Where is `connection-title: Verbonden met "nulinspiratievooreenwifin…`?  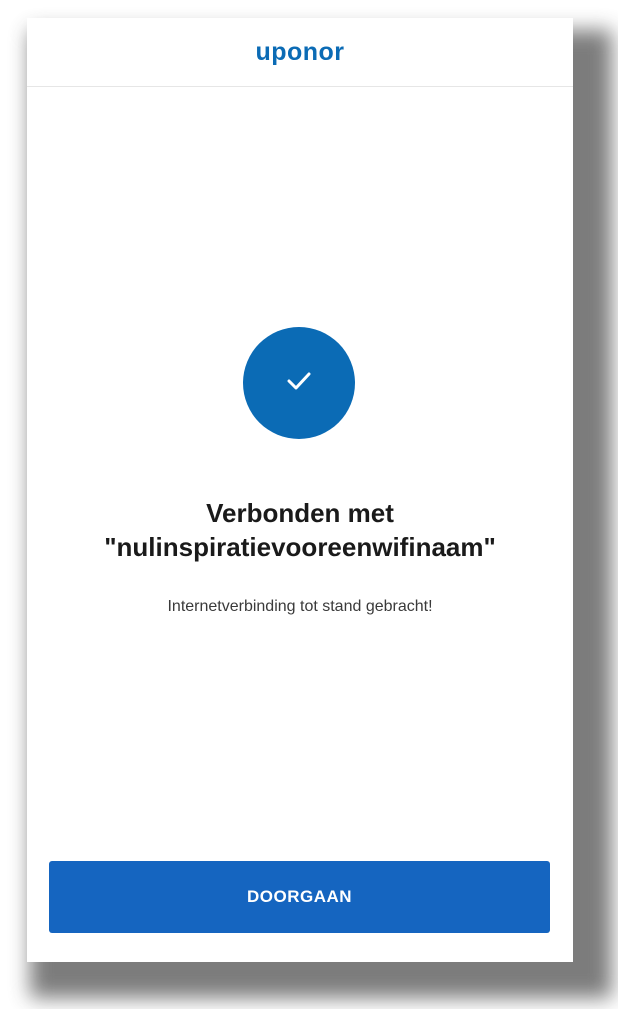 connection-title: Verbonden met "nulinspiratievooreenwifin… is located at coordinates (300, 530).